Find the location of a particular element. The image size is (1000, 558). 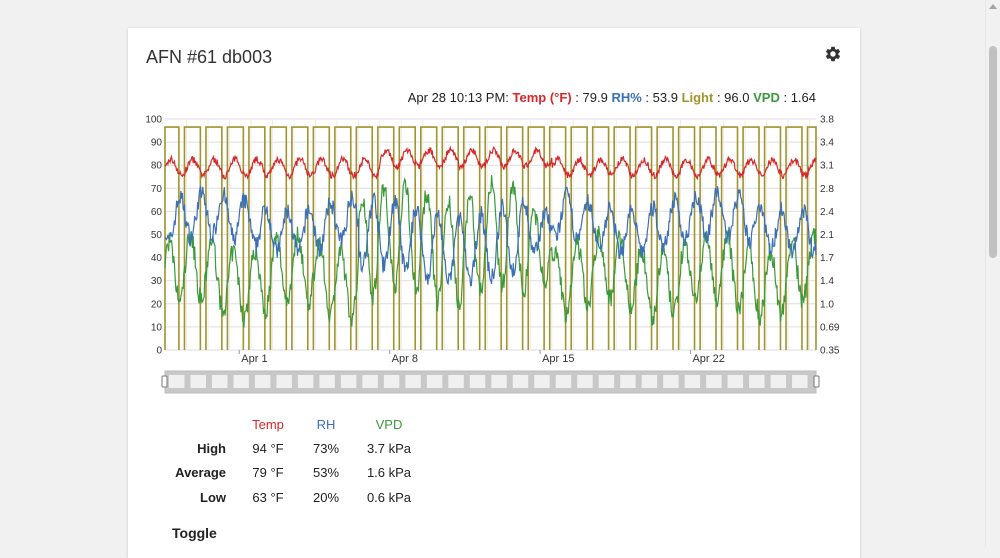

stats-row-high: High 94 °F 73% 3.7 kPa is located at coordinates (296, 448).